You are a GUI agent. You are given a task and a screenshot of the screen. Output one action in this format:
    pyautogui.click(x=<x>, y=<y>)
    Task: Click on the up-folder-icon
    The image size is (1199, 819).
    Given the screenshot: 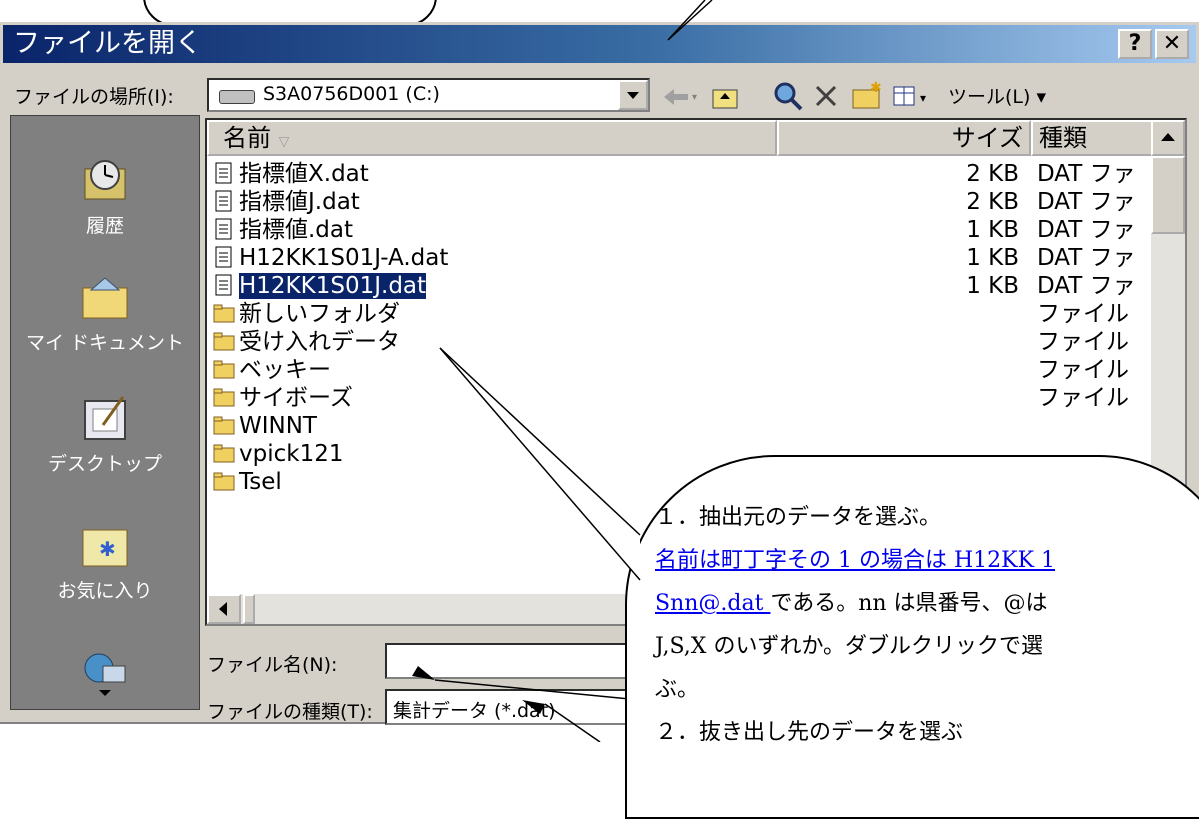 What is the action you would take?
    pyautogui.click(x=725, y=97)
    